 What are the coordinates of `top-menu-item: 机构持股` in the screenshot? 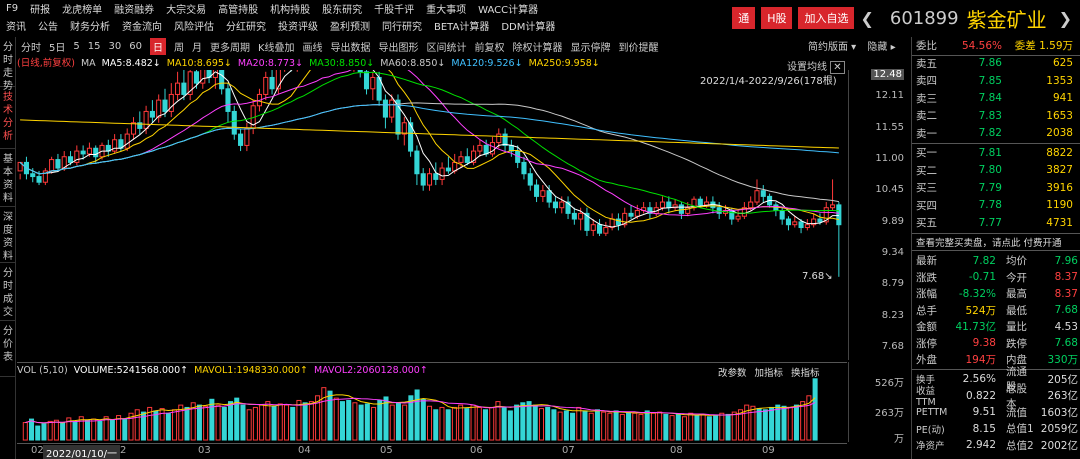 It's located at (290, 8).